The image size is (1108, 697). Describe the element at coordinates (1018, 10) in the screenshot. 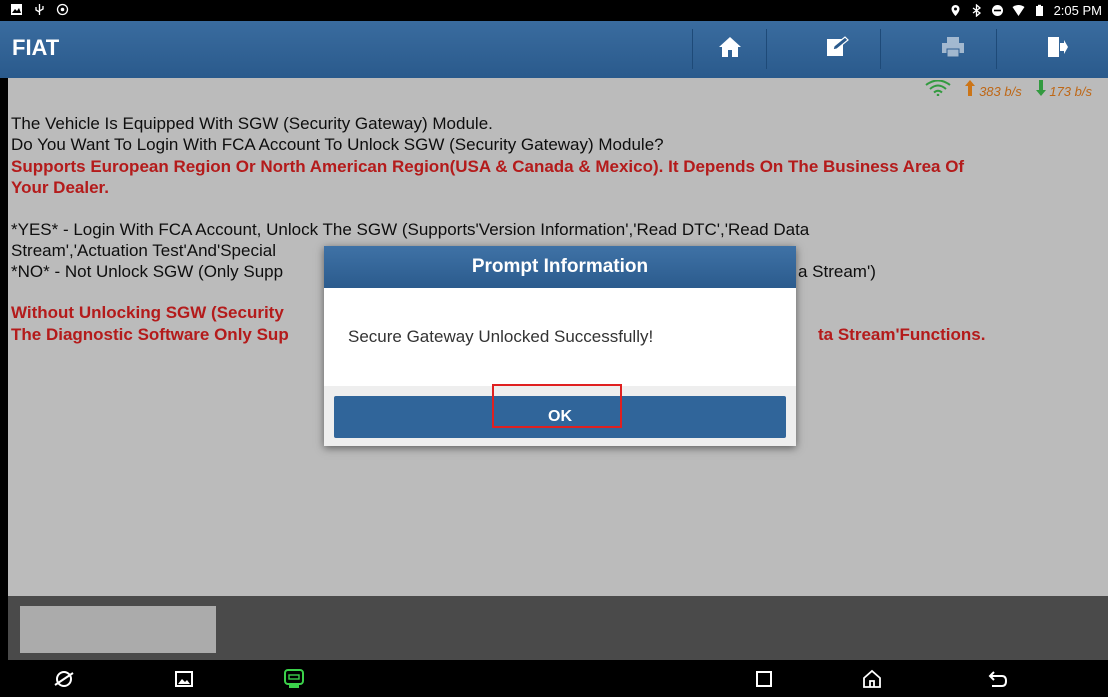

I see `wifi-status-icon` at that location.